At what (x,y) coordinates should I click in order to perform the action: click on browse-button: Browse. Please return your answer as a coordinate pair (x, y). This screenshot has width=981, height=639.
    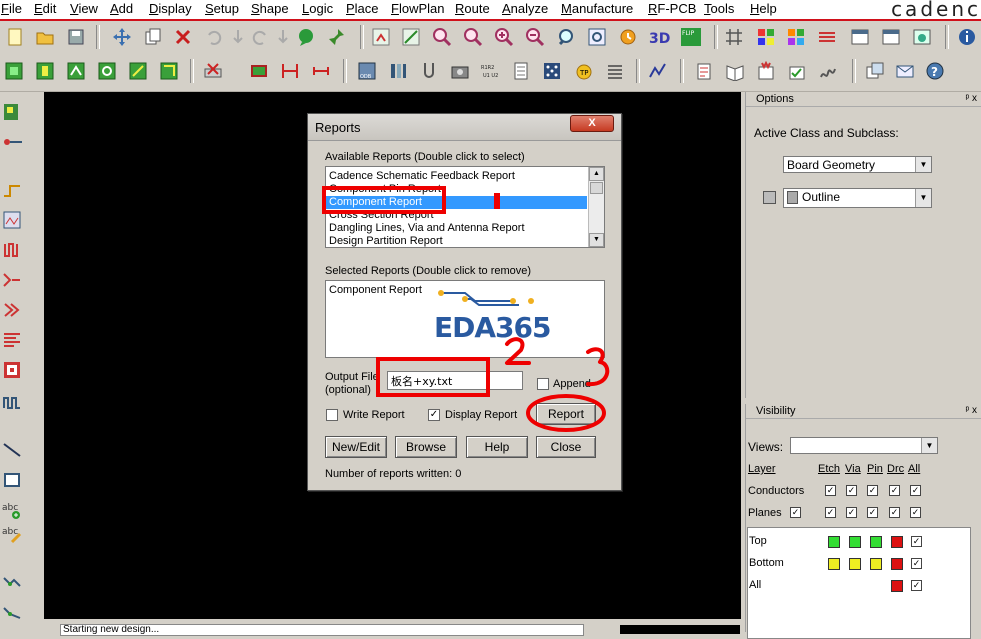
    Looking at the image, I should click on (426, 447).